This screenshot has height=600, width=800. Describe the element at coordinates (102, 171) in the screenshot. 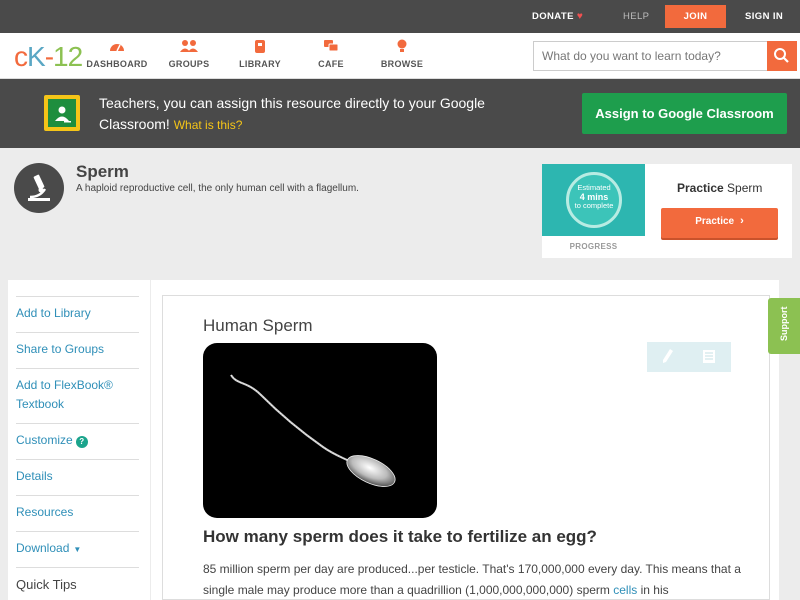

I see `concept-title: Sperm` at that location.